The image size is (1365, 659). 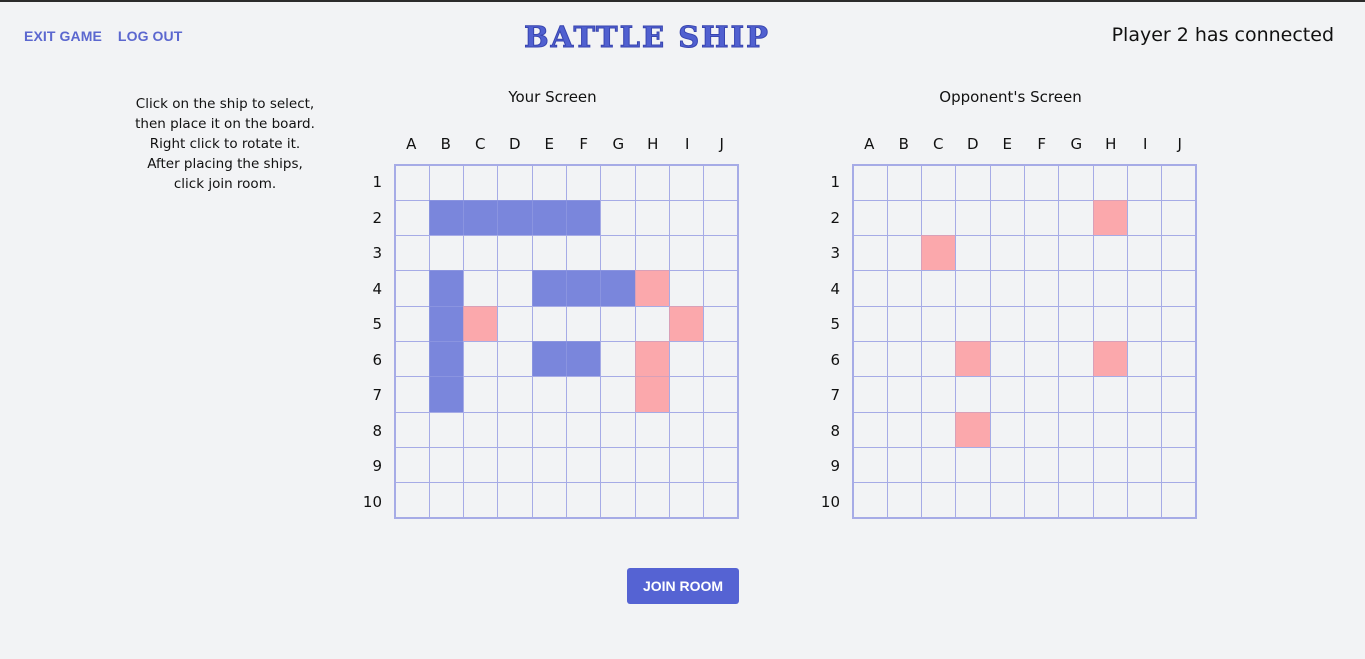 What do you see at coordinates (63, 36) in the screenshot?
I see `exit-game-link: EXIT GAME` at bounding box center [63, 36].